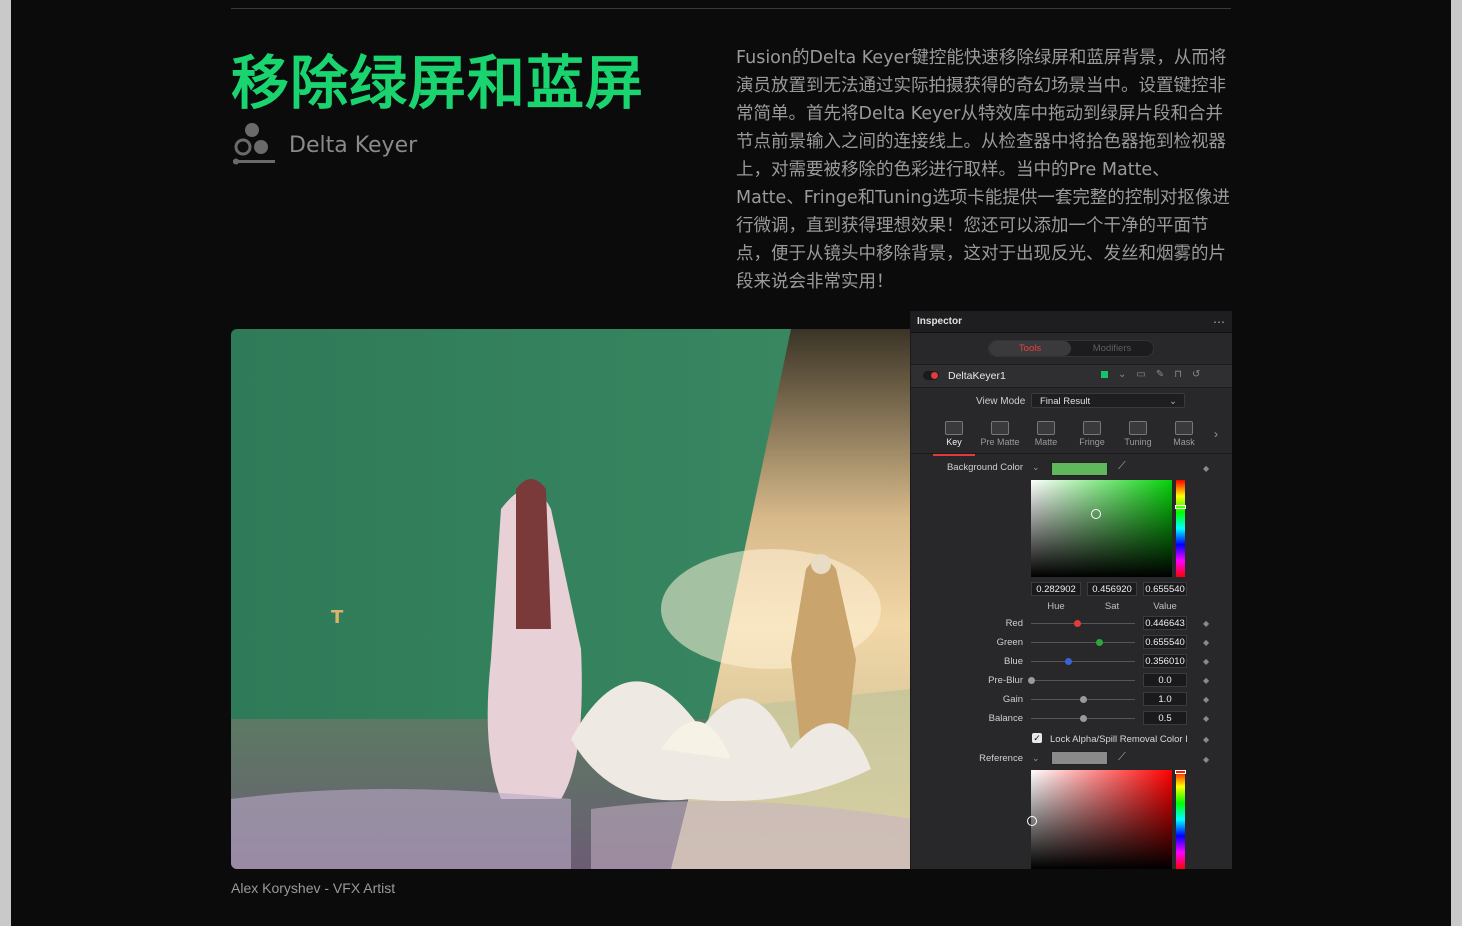 The height and width of the screenshot is (926, 1462). What do you see at coordinates (1000, 428) in the screenshot?
I see `pre-matte-icon` at bounding box center [1000, 428].